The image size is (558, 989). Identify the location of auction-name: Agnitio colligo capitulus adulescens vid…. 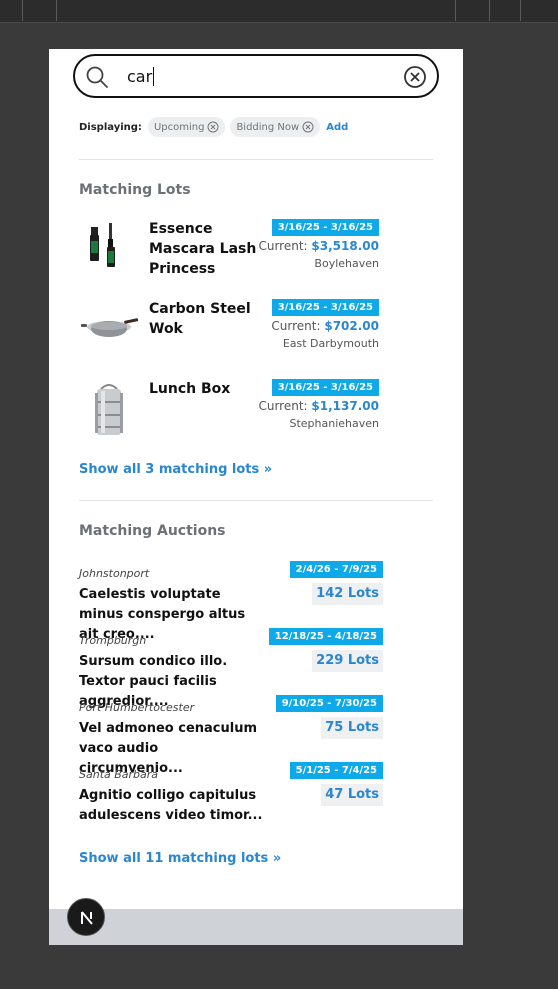
(172, 806).